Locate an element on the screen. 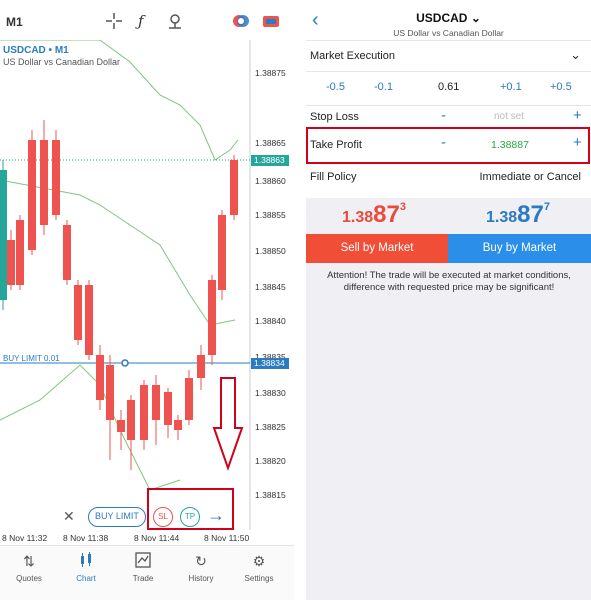 The height and width of the screenshot is (600, 591). fill-policy-row: Fill Policy Immediate or Cancel is located at coordinates (448, 180).